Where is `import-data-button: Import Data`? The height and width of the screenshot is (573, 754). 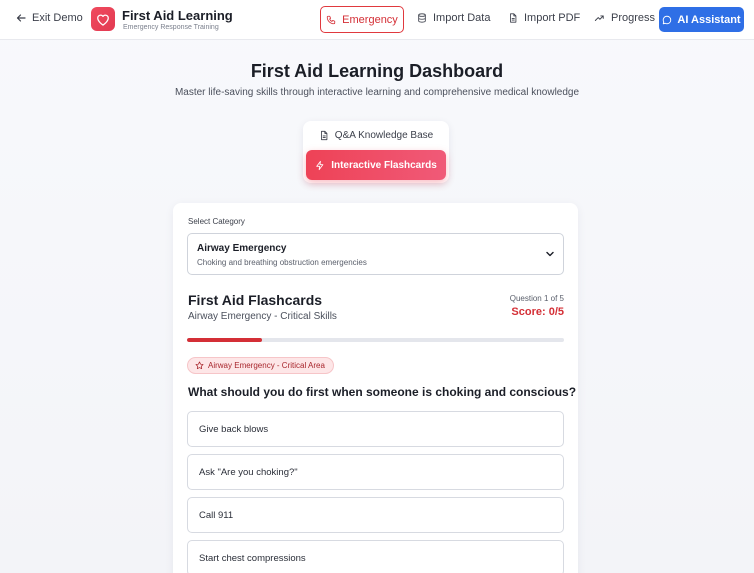
import-data-button: Import Data is located at coordinates (453, 18).